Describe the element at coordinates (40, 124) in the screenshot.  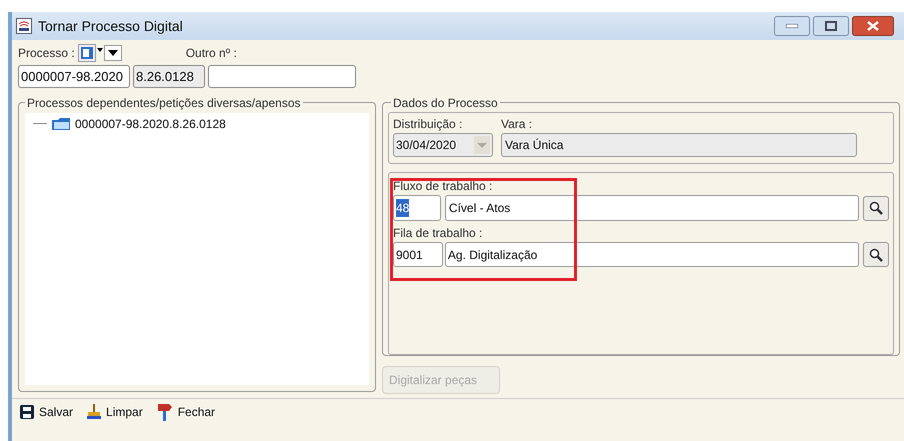
I see `tree-line` at that location.